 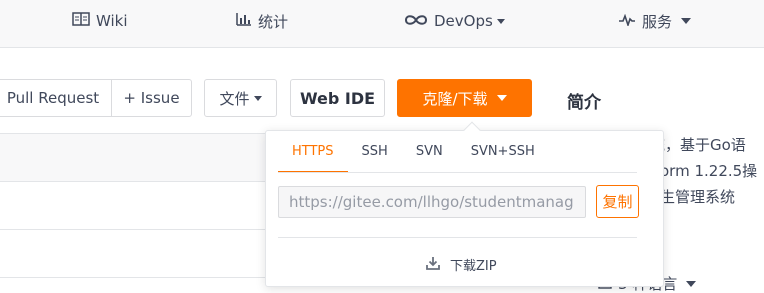 I want to click on infinity-icon, so click(x=419, y=21).